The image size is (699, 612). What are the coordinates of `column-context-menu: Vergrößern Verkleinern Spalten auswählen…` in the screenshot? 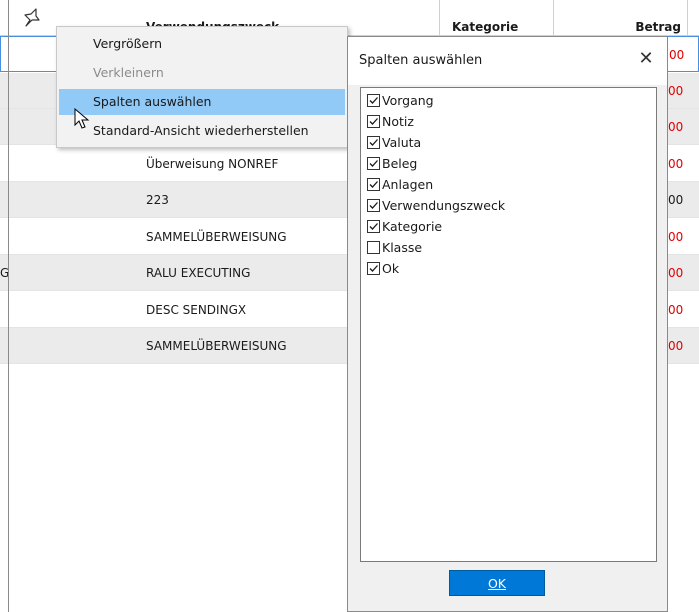 It's located at (202, 87).